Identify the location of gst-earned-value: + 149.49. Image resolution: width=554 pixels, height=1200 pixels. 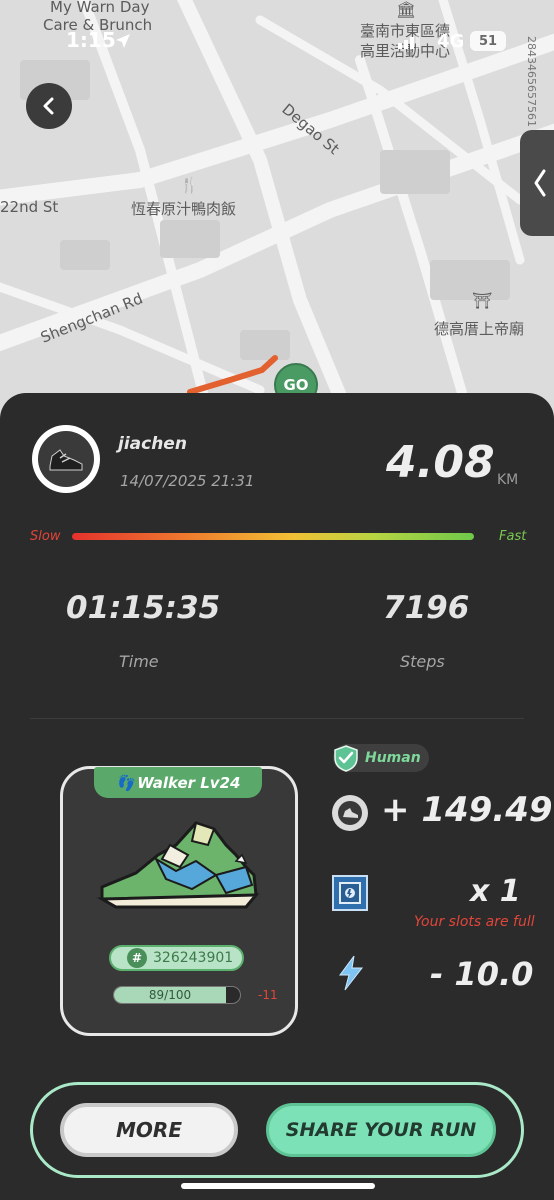
(467, 810).